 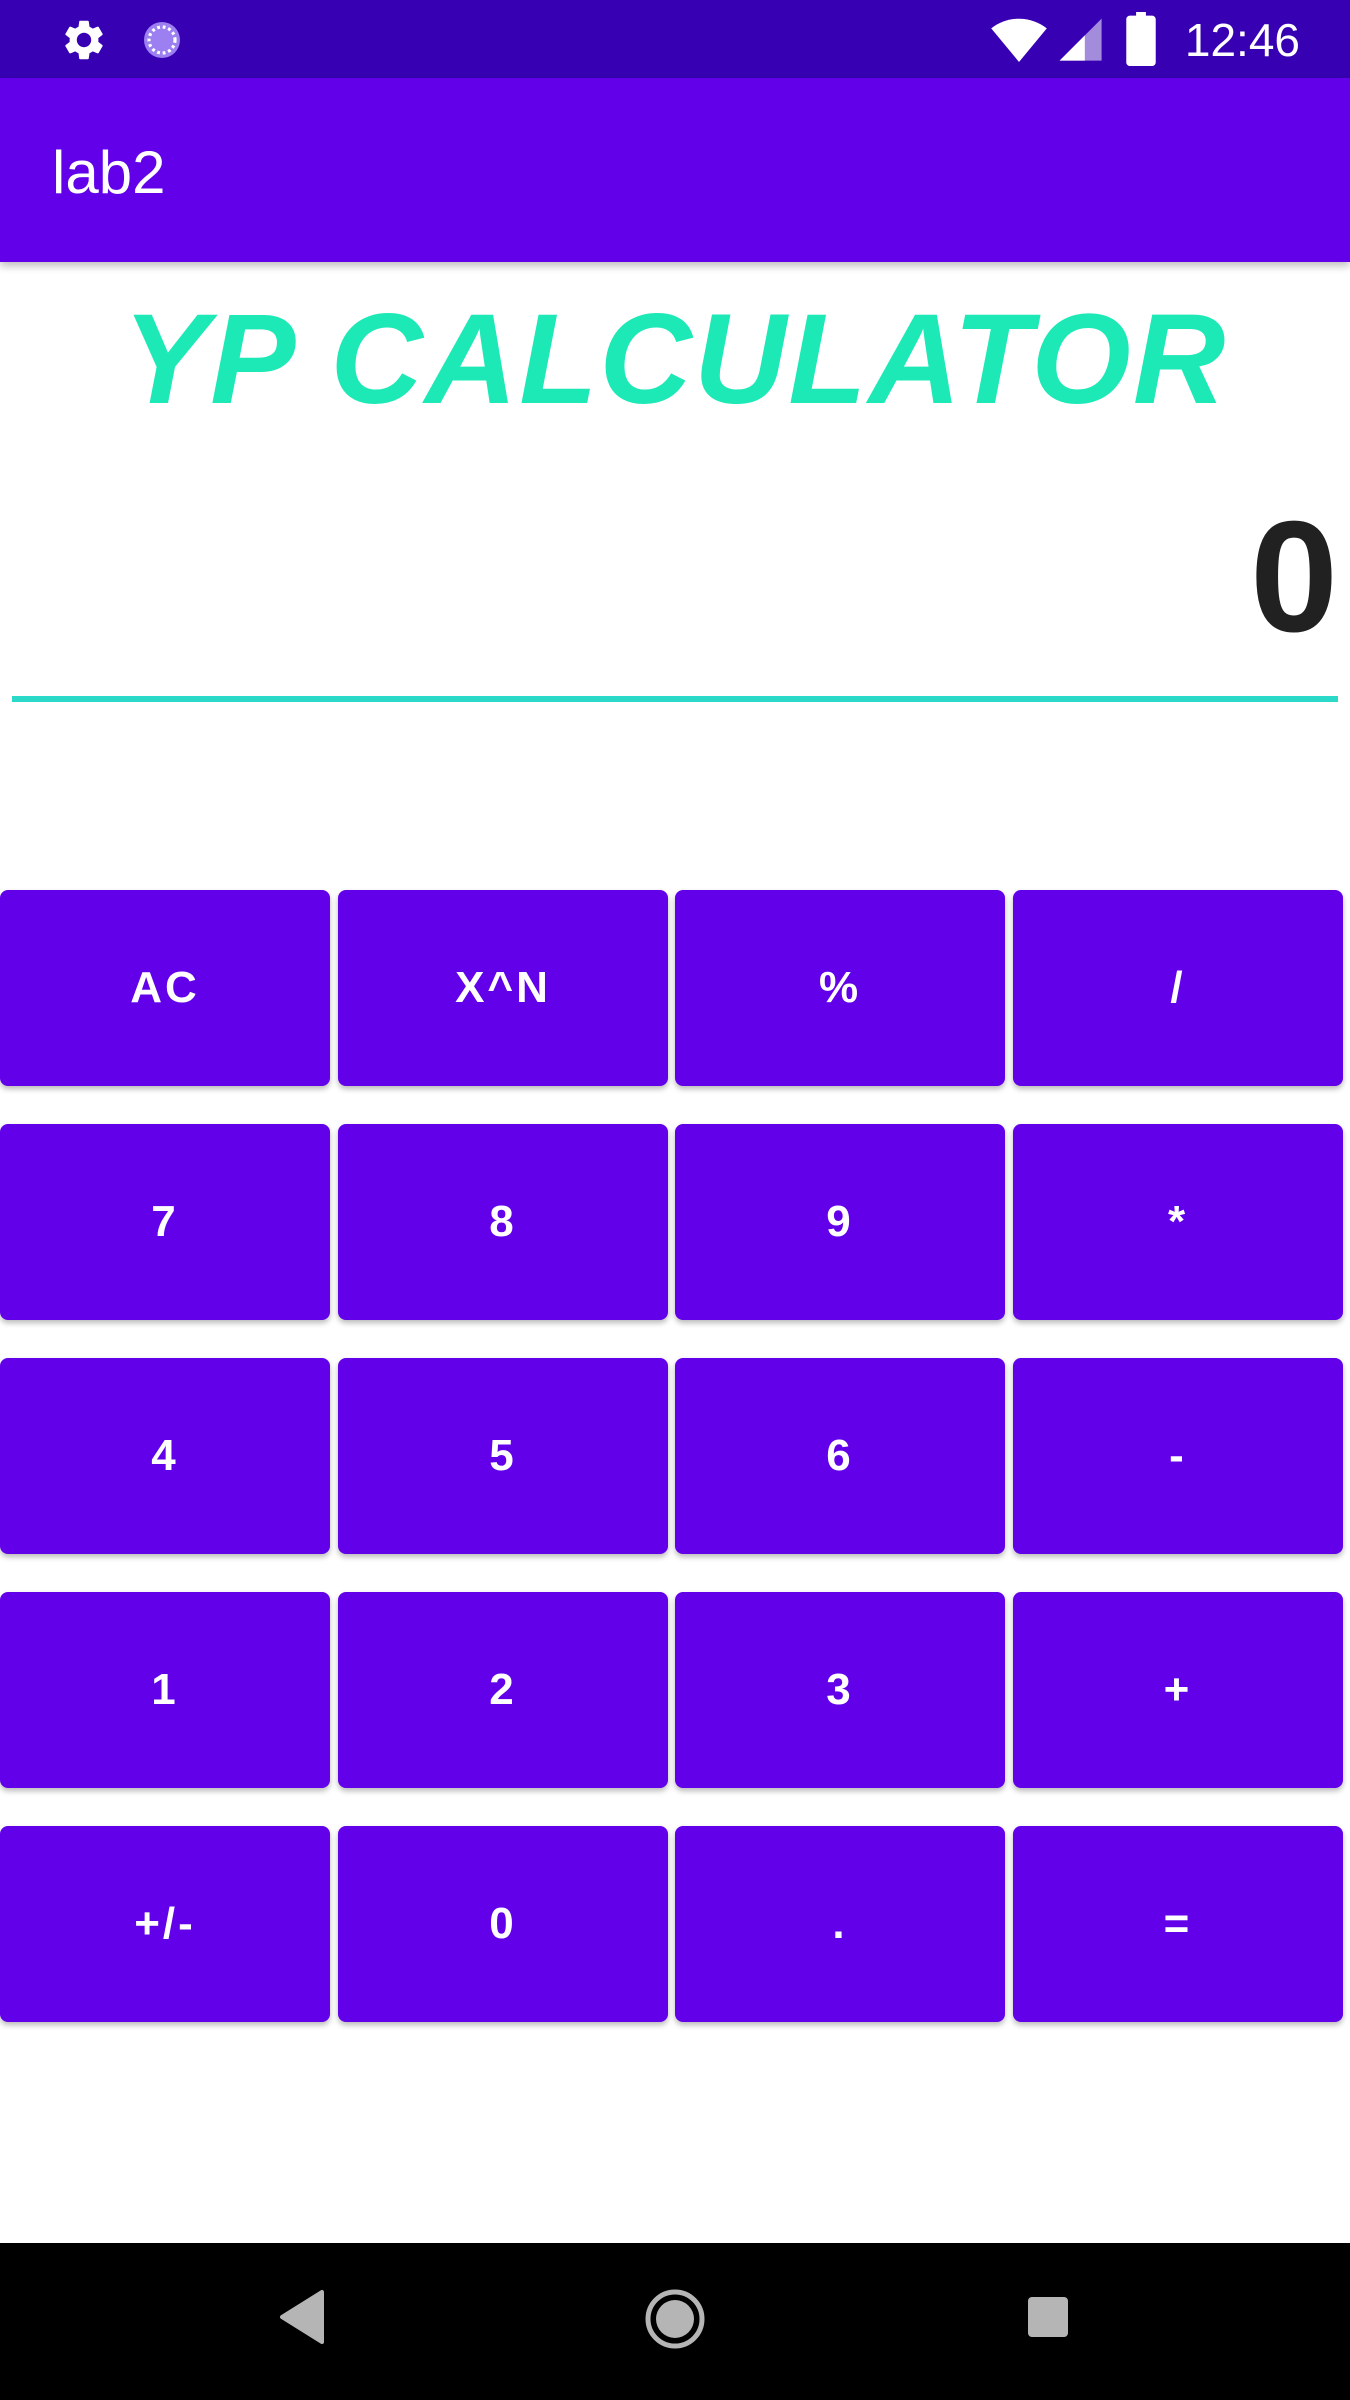 What do you see at coordinates (165, 1690) in the screenshot?
I see `key-digit-1-button: 1` at bounding box center [165, 1690].